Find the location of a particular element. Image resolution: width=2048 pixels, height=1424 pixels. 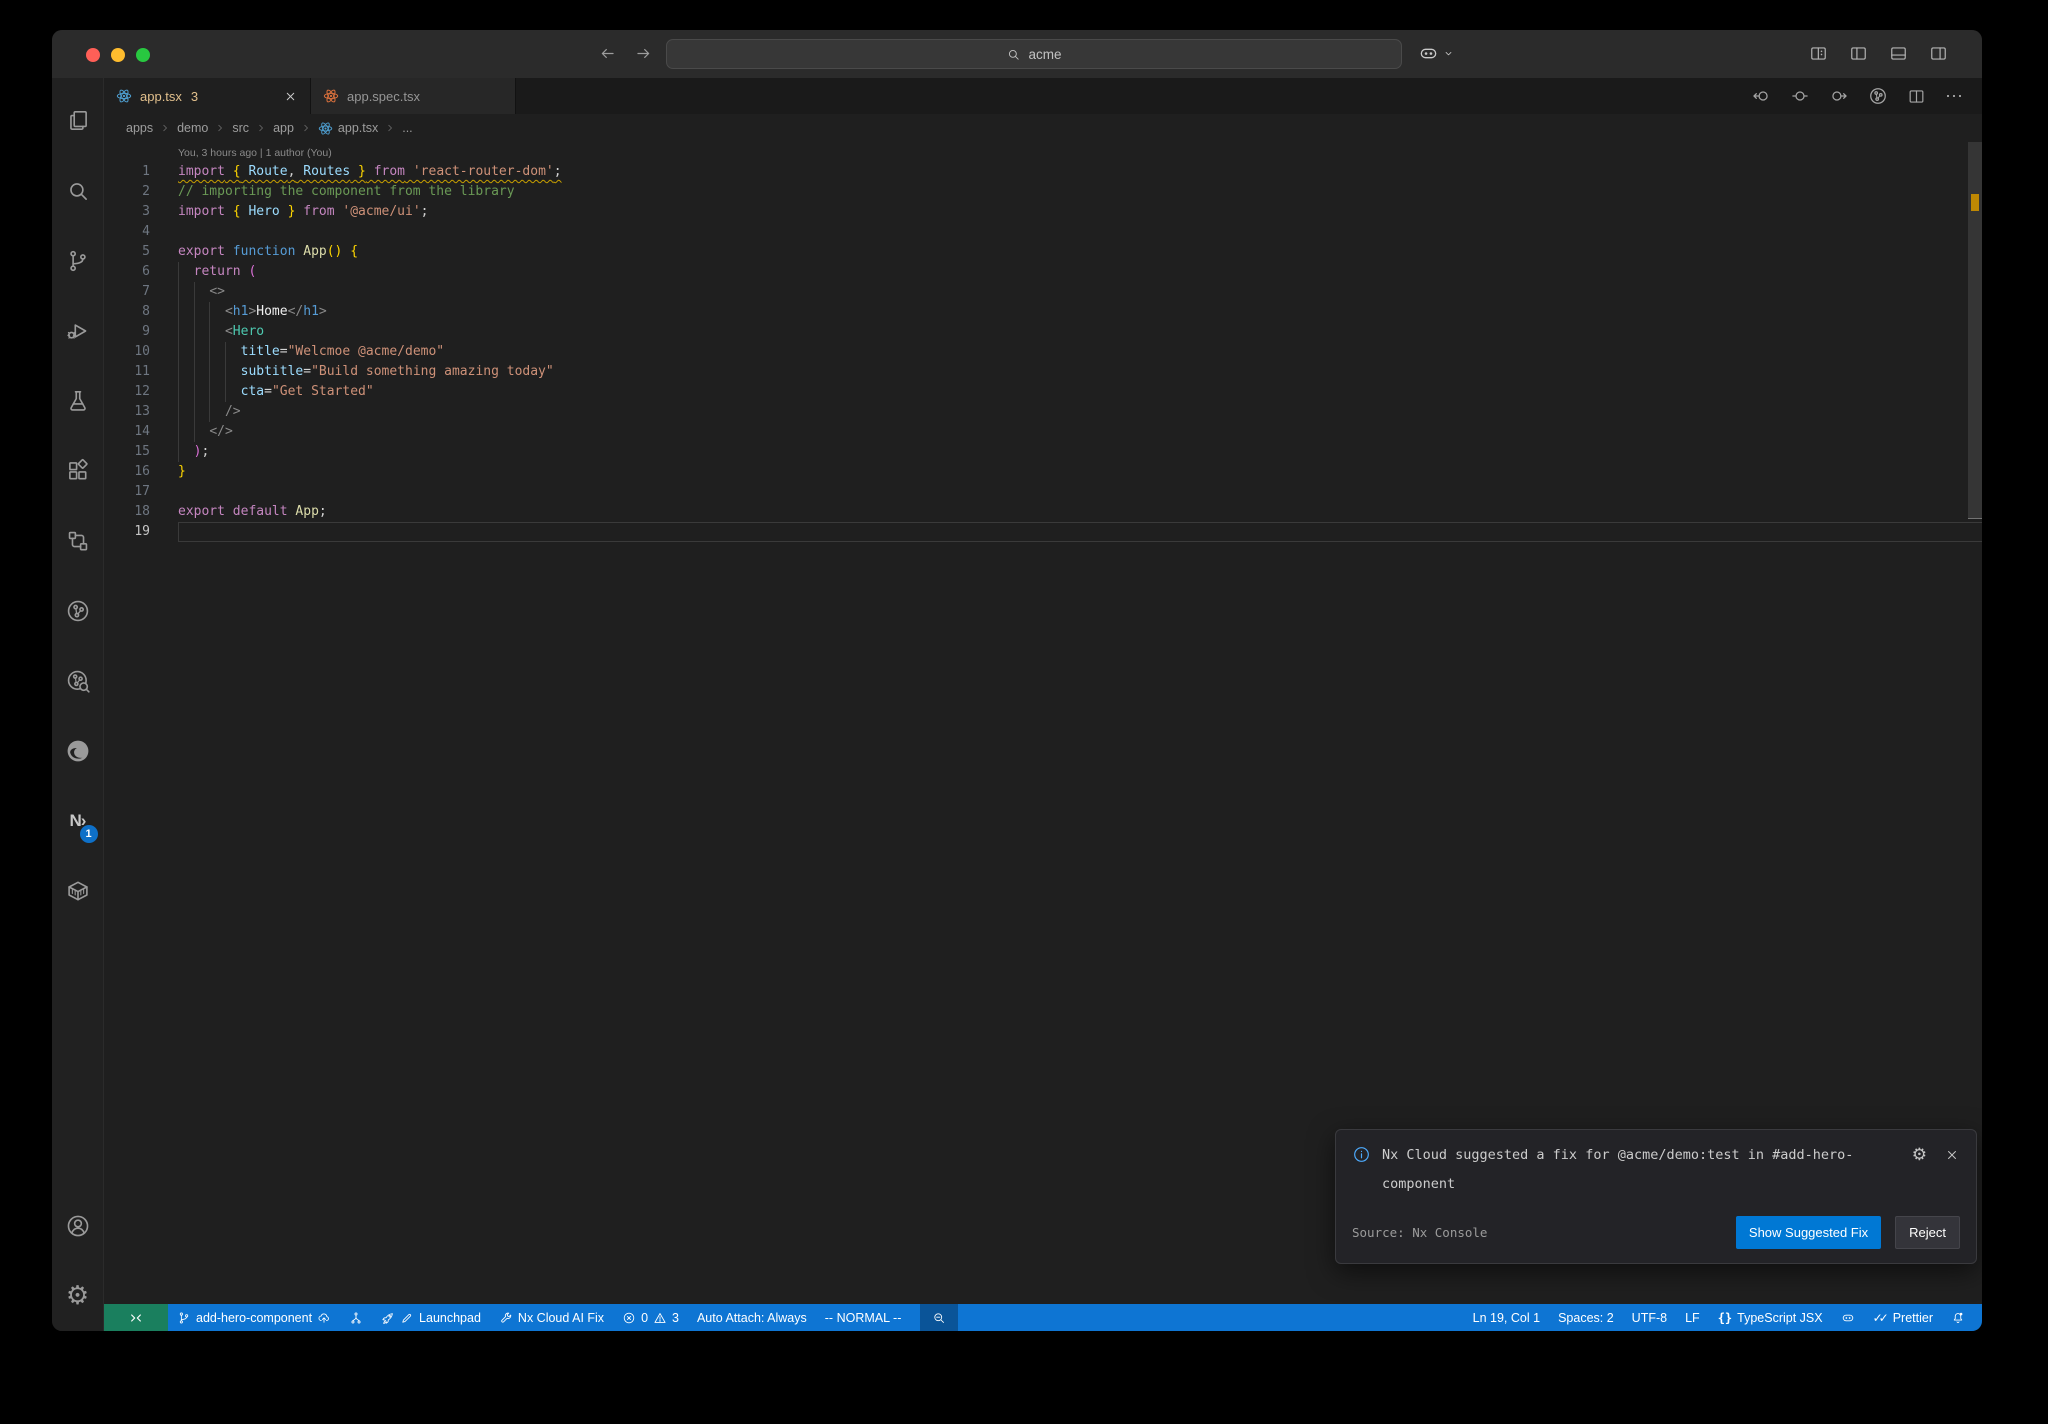

breadcrumb-item-app-tsx: app.tsx is located at coordinates (348, 128).